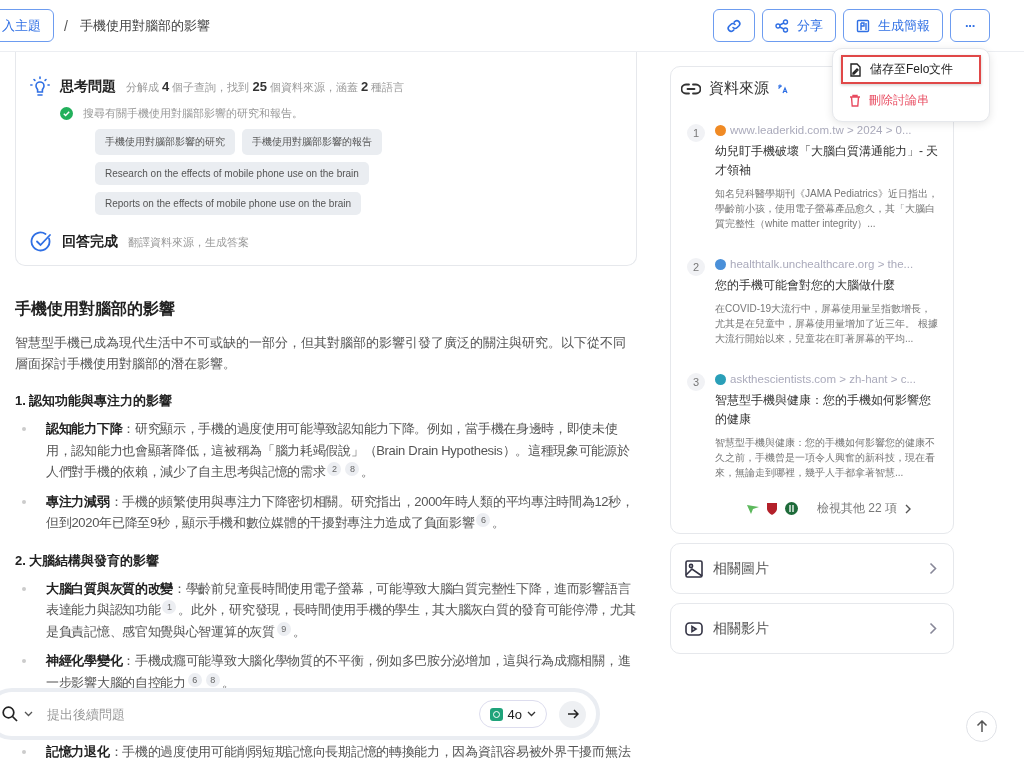 Image resolution: width=1024 pixels, height=769 pixels. What do you see at coordinates (338, 450) in the screenshot?
I see `list-item-text: 認知能力下降：研究顯示，手機的過度使用可能導致認知能力下降。例如，當手機在身邊時，即使未使用，認知能力也會顯著降低，這被稱為「腦力耗竭假說」（Brain Drain Hypothesis）。這種現象可能源於人們對手機的依賴，減少了自主思考與記憶的需求 2 8 。` at bounding box center [338, 450].